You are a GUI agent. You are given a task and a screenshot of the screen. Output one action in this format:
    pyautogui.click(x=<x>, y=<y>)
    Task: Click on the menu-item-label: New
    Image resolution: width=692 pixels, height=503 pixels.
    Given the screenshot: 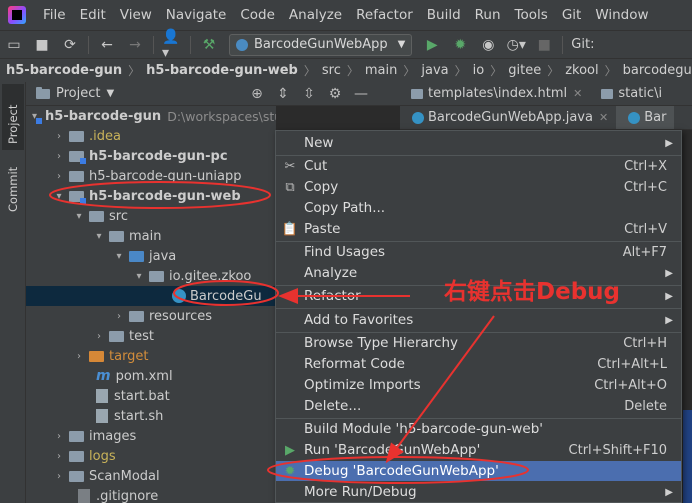 What is the action you would take?
    pyautogui.click(x=319, y=143)
    